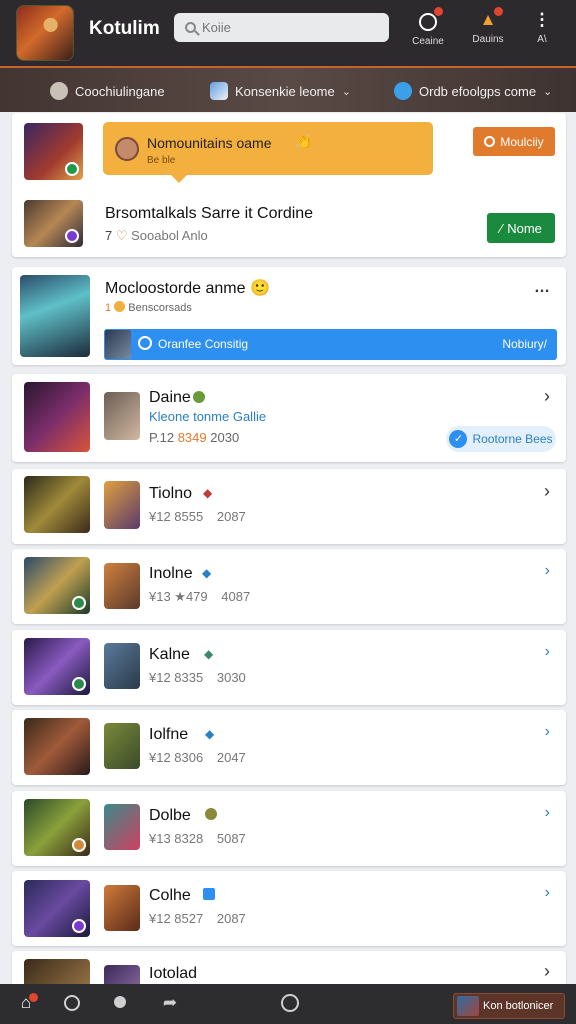 Image resolution: width=576 pixels, height=1024 pixels. I want to click on status-pill-label: Rootorne Bees, so click(512, 439).